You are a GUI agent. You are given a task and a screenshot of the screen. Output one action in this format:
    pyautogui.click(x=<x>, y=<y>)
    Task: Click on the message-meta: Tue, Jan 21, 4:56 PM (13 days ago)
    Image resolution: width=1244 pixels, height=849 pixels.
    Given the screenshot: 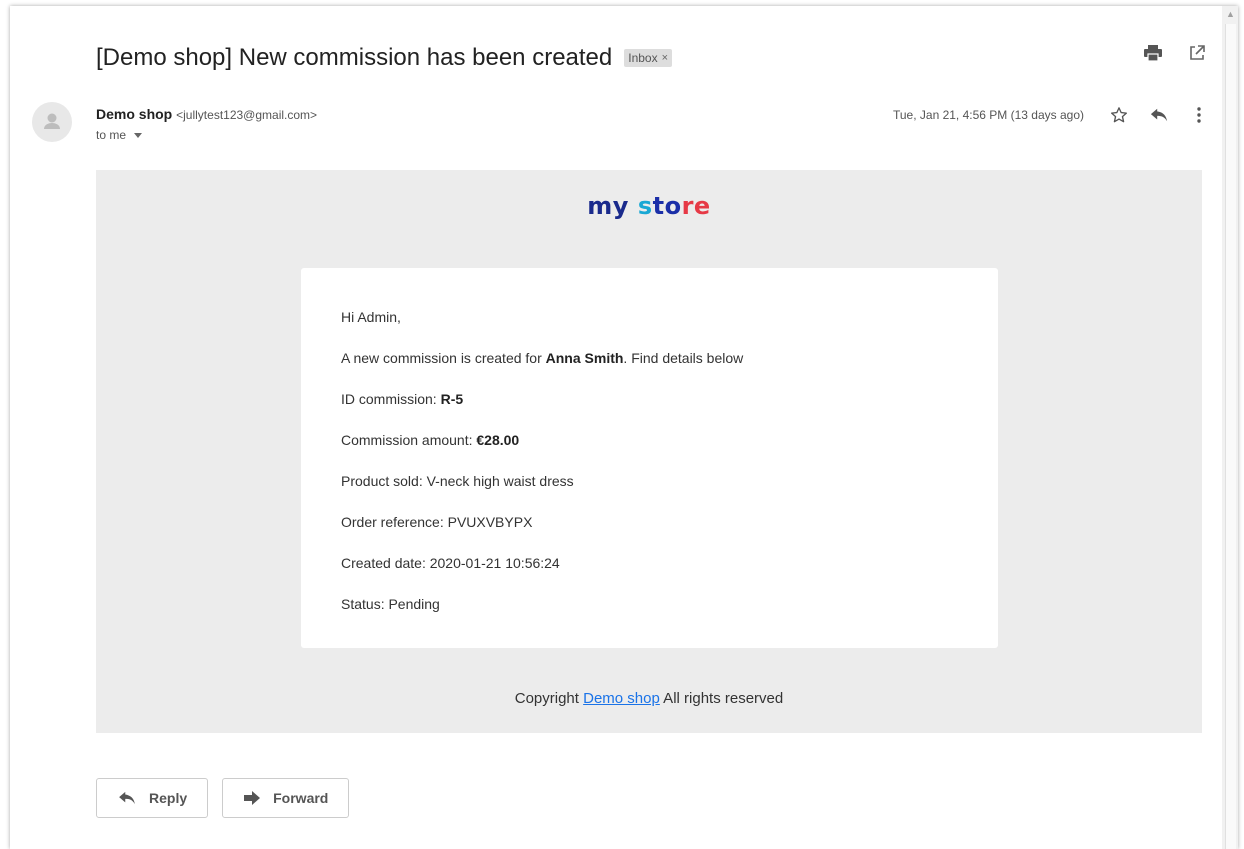 What is the action you would take?
    pyautogui.click(x=1051, y=115)
    